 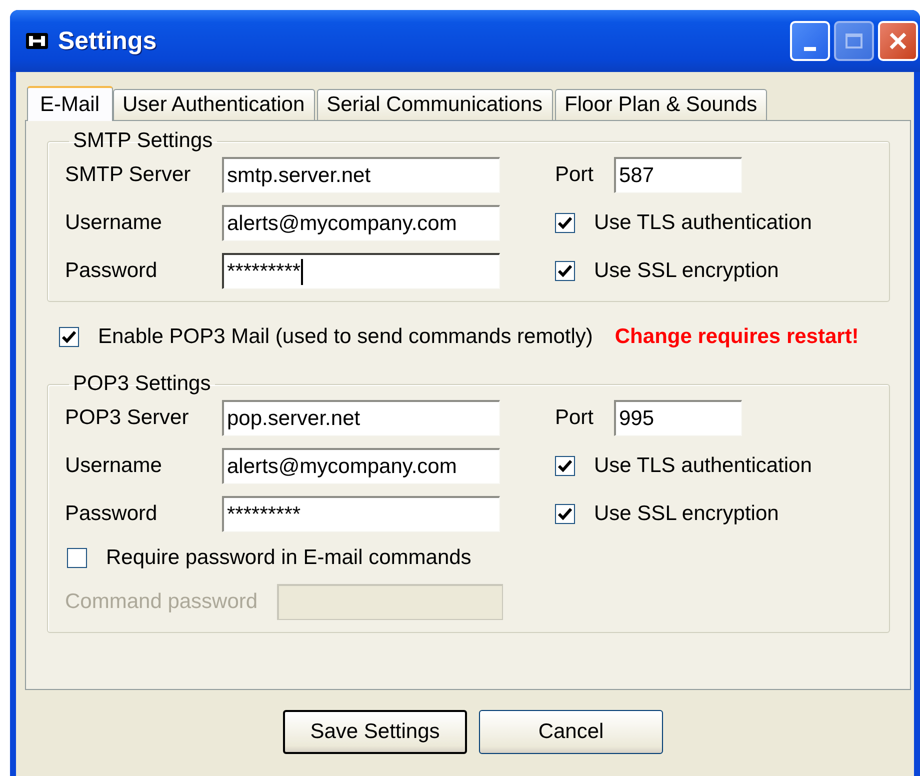 I want to click on field-label: Command password, so click(x=162, y=602).